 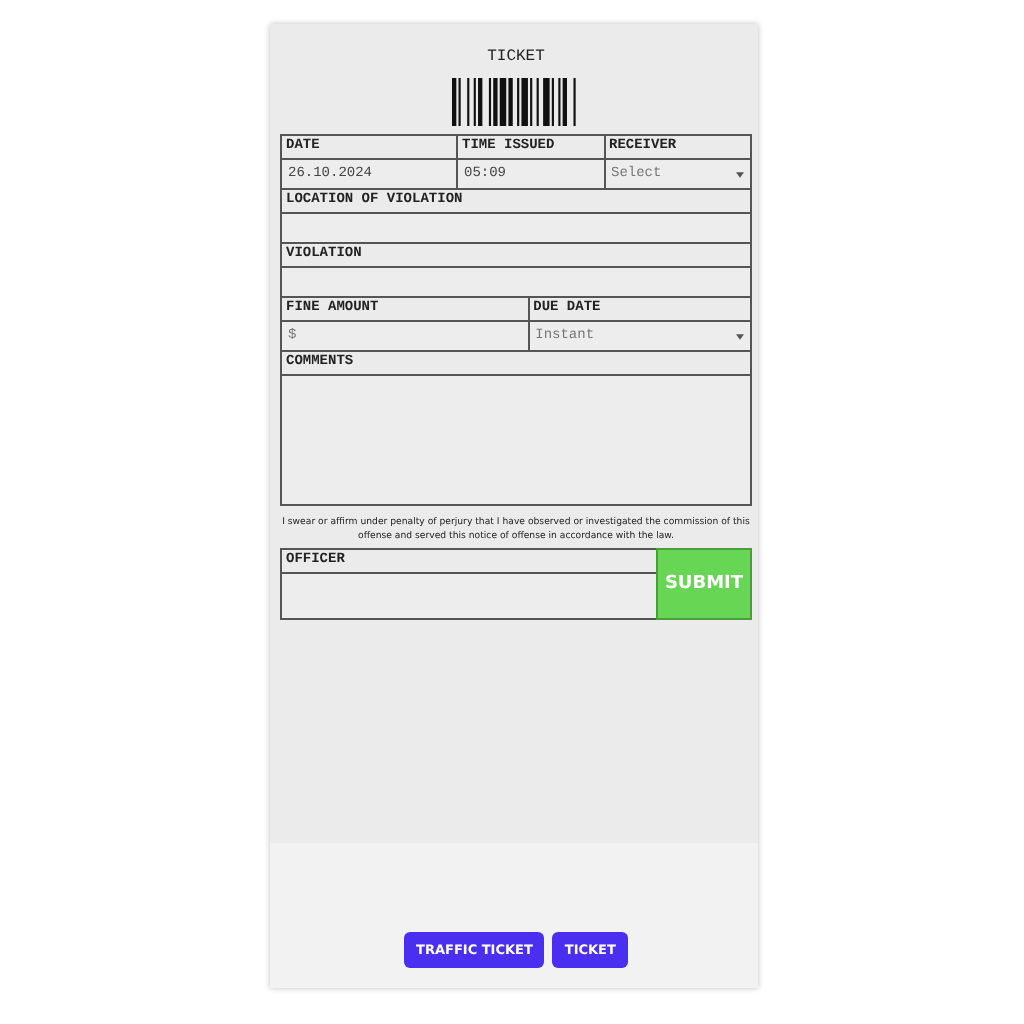 What do you see at coordinates (516, 102) in the screenshot?
I see `barcode-icon` at bounding box center [516, 102].